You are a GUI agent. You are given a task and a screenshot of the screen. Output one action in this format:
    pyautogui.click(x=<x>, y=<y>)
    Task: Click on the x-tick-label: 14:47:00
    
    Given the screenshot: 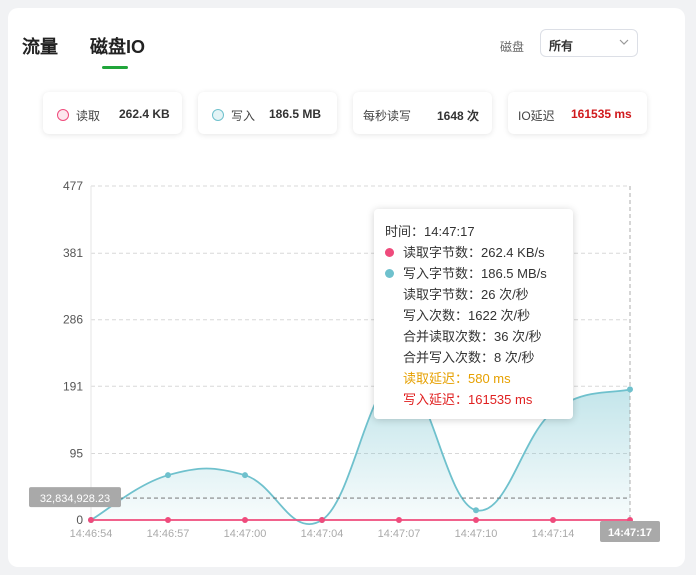 What is the action you would take?
    pyautogui.click(x=245, y=534)
    